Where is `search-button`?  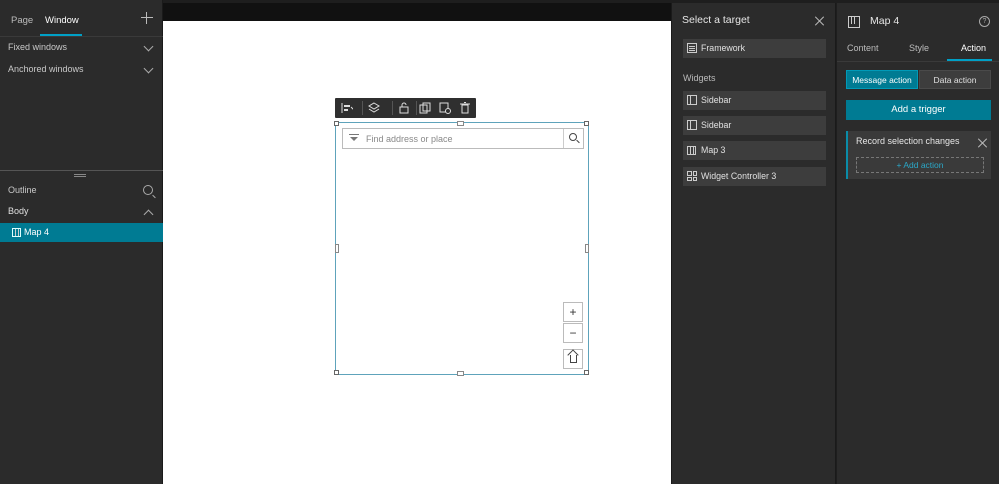 search-button is located at coordinates (573, 138).